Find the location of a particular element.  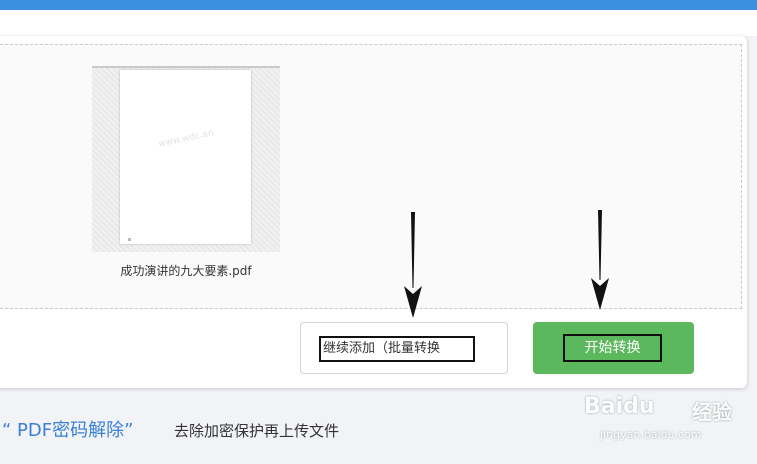

add-more-files-button: 继续添加（批量转换 is located at coordinates (404, 348).